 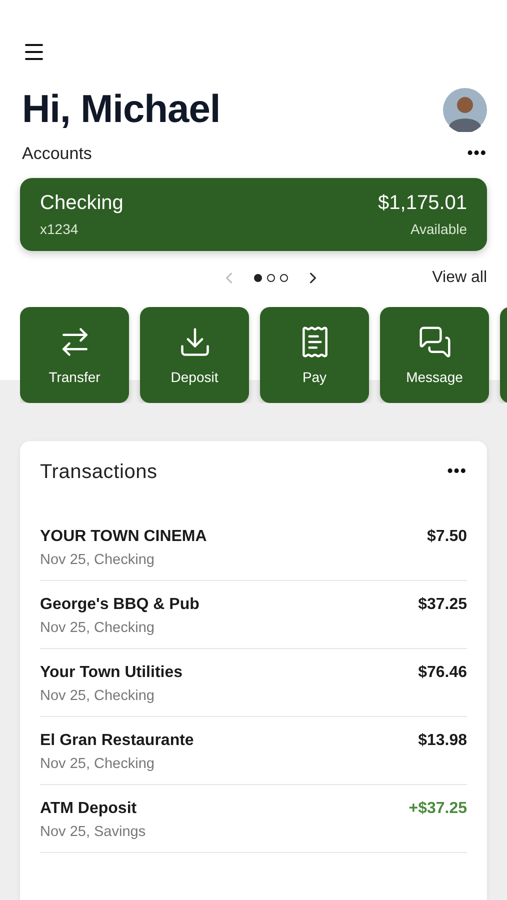 I want to click on view-all-link: View all, so click(x=459, y=278).